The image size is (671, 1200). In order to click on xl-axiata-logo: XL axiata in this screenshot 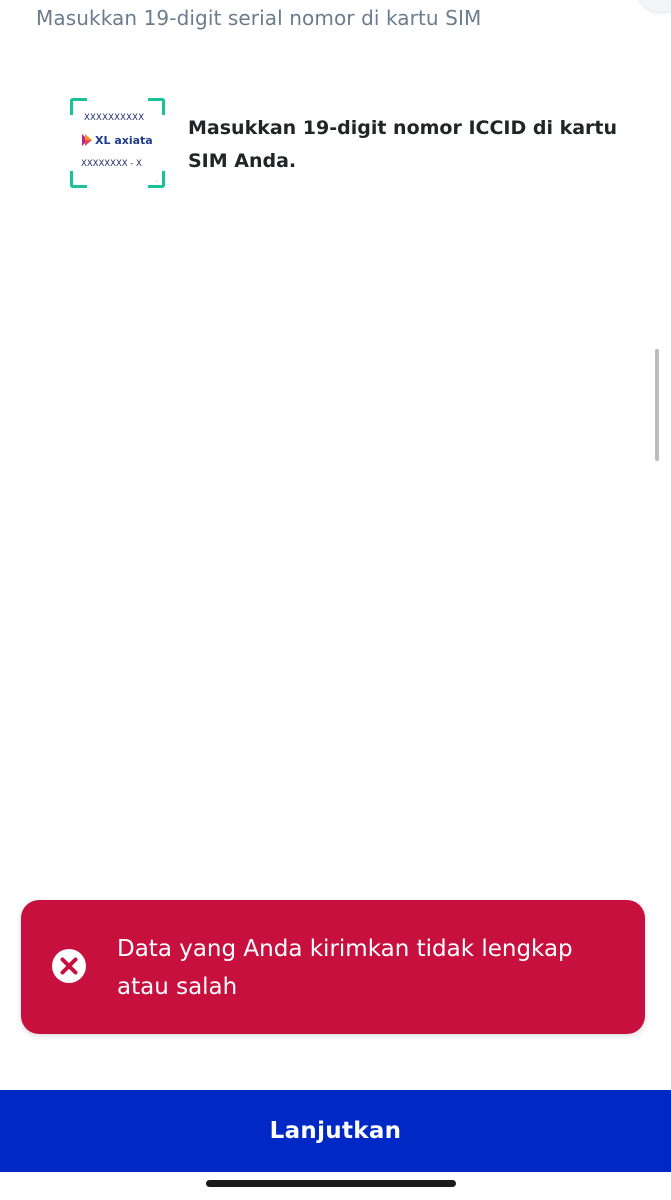, I will do `click(117, 140)`.